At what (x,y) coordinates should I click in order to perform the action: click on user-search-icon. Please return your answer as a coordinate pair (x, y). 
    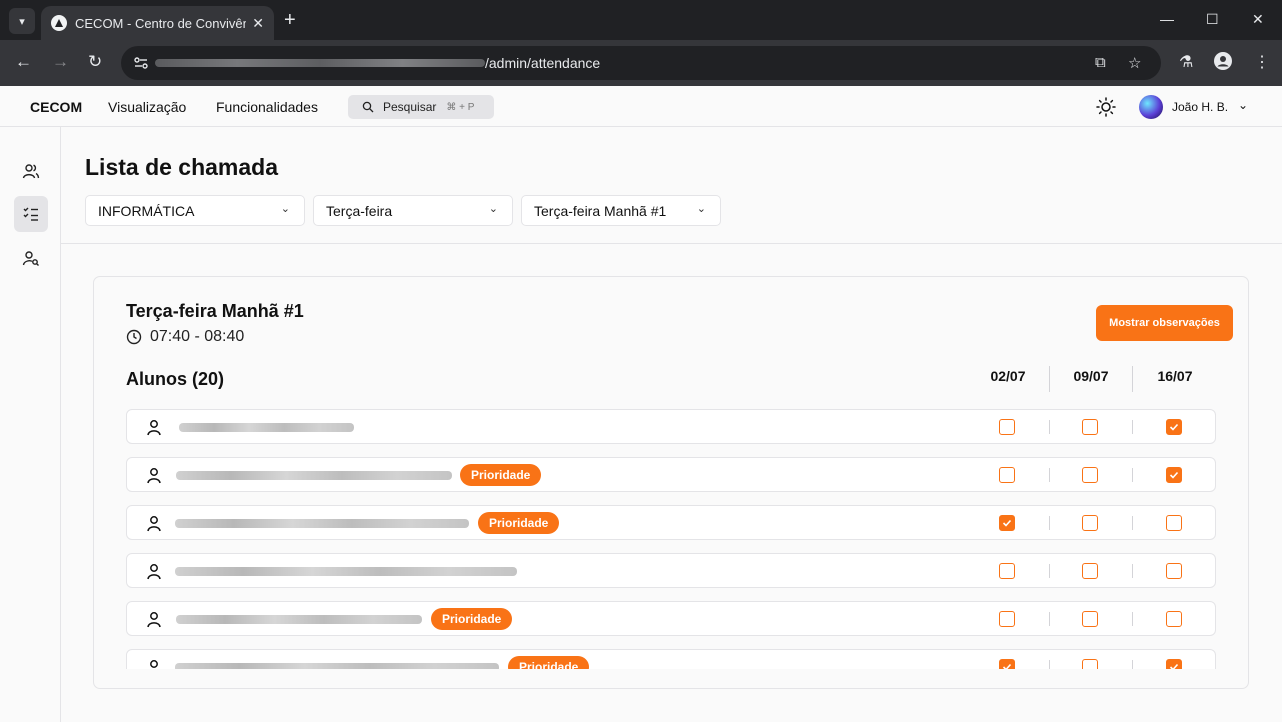
    Looking at the image, I should click on (30, 258).